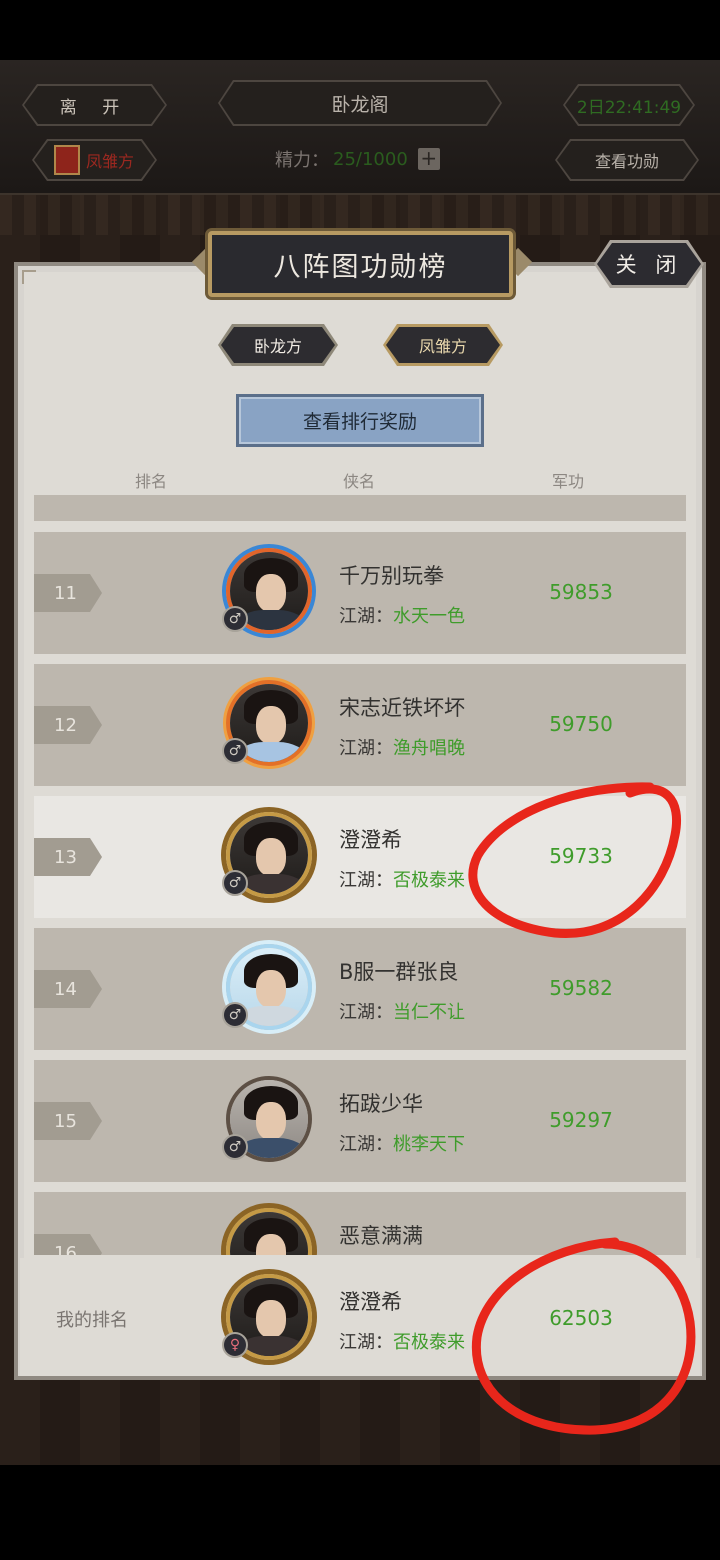 This screenshot has width=720, height=1560. Describe the element at coordinates (360, 1512) in the screenshot. I see `bottom-area` at that location.